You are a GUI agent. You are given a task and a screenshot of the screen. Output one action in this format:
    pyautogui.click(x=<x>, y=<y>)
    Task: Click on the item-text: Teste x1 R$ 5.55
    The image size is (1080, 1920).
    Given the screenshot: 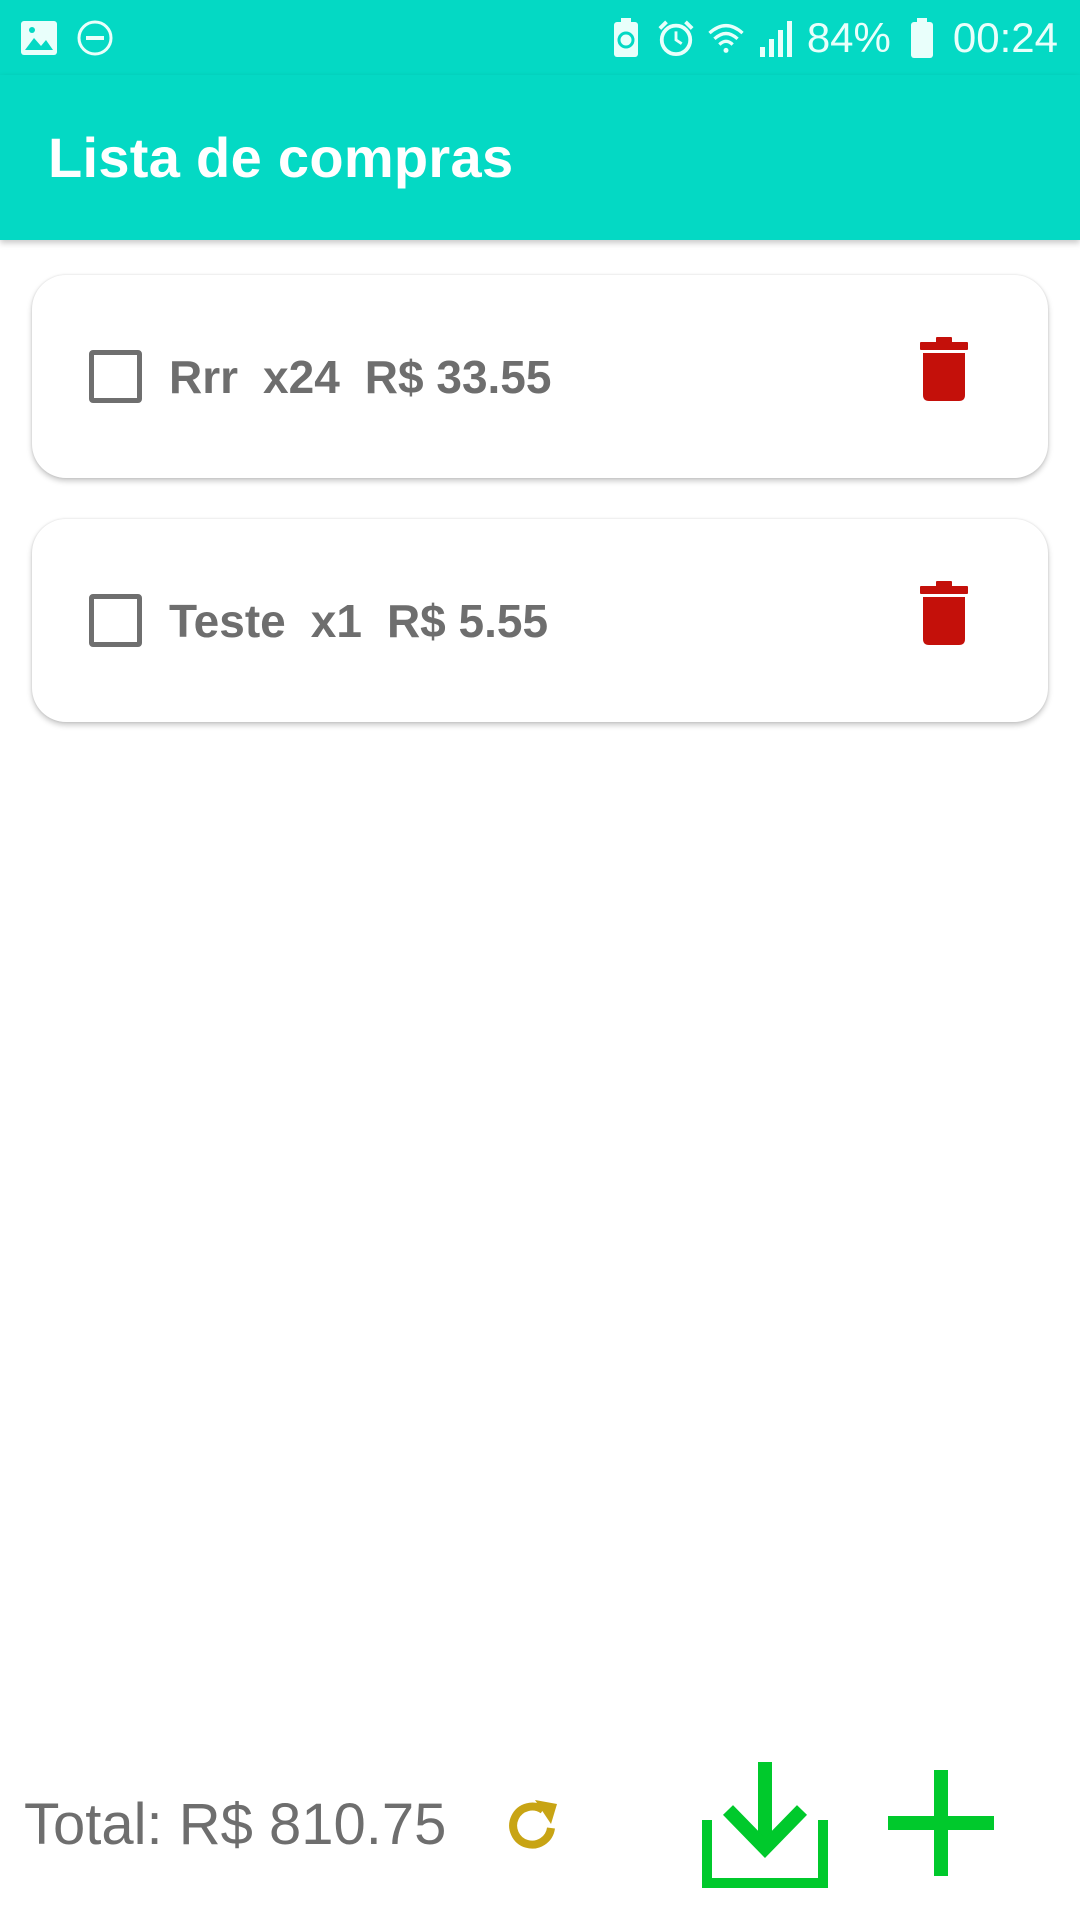 What is the action you would take?
    pyautogui.click(x=358, y=621)
    